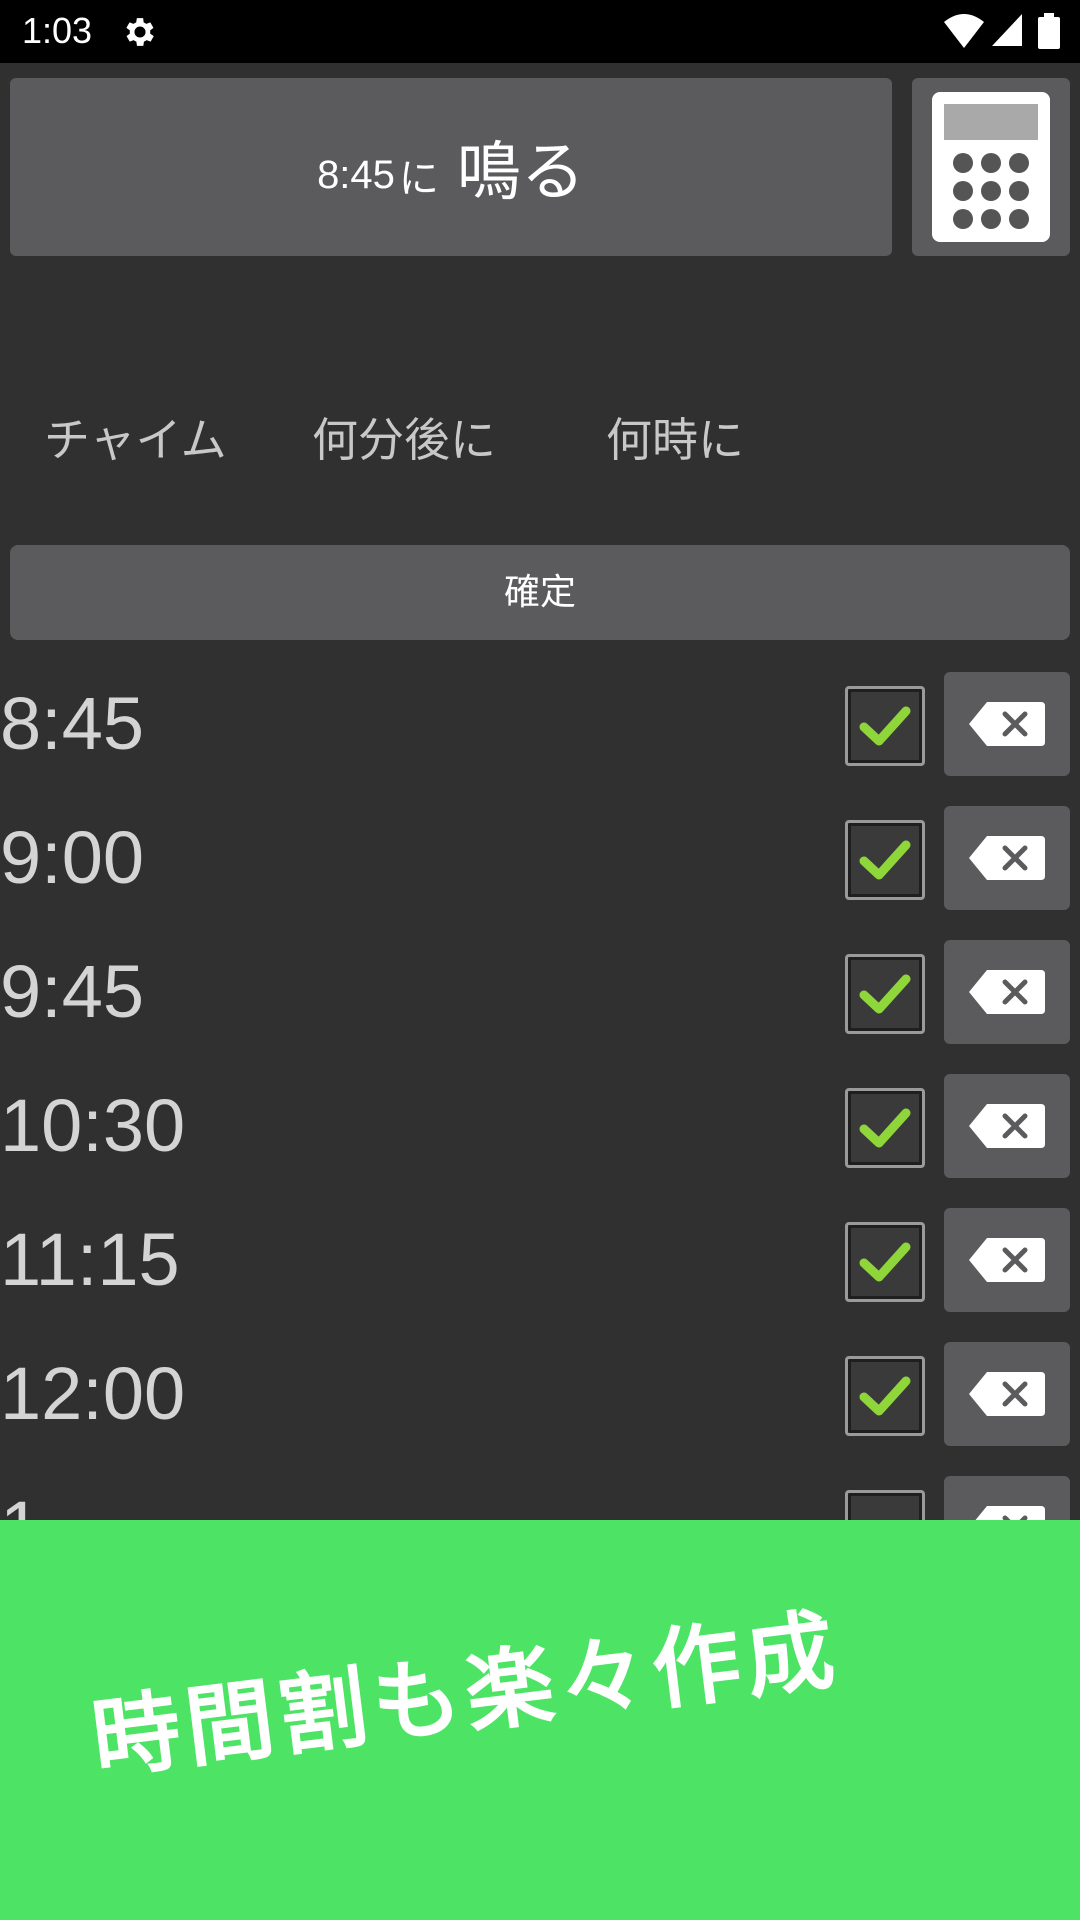 This screenshot has height=1920, width=1080. I want to click on alarm-time: 11:15, so click(90, 1259).